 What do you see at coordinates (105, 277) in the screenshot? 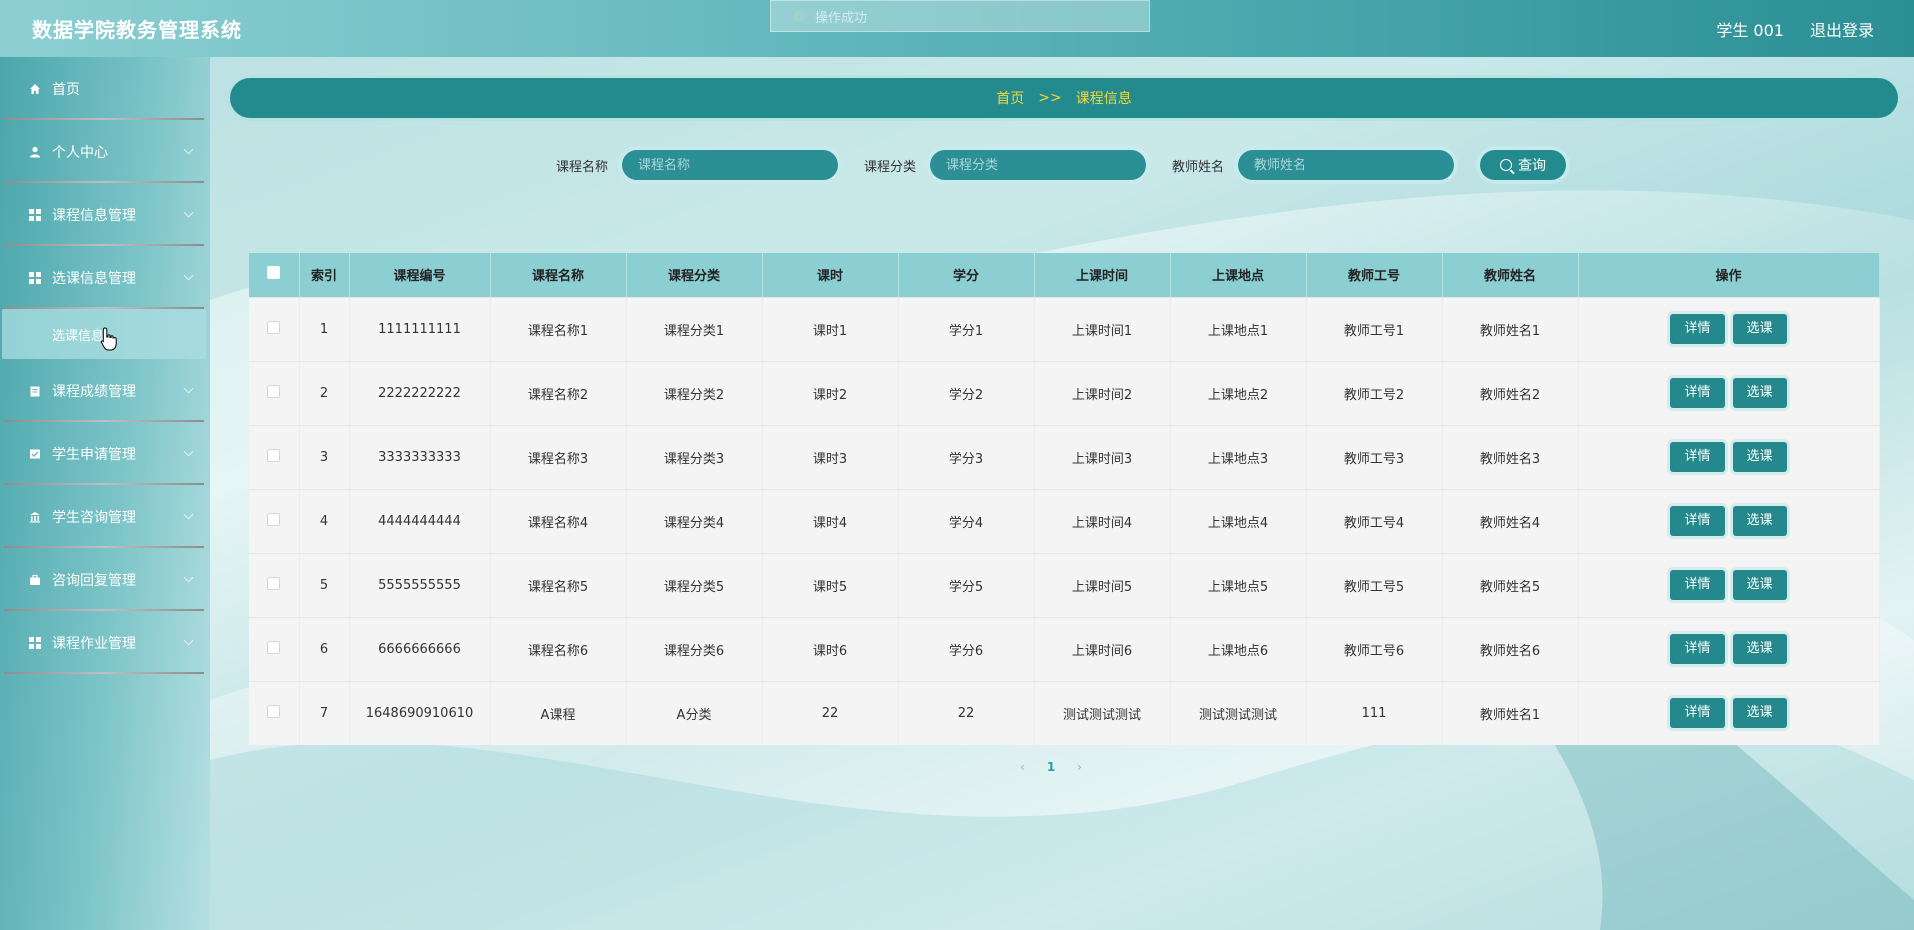
I see `sidebar-item-course-selection: 选课信息管理` at bounding box center [105, 277].